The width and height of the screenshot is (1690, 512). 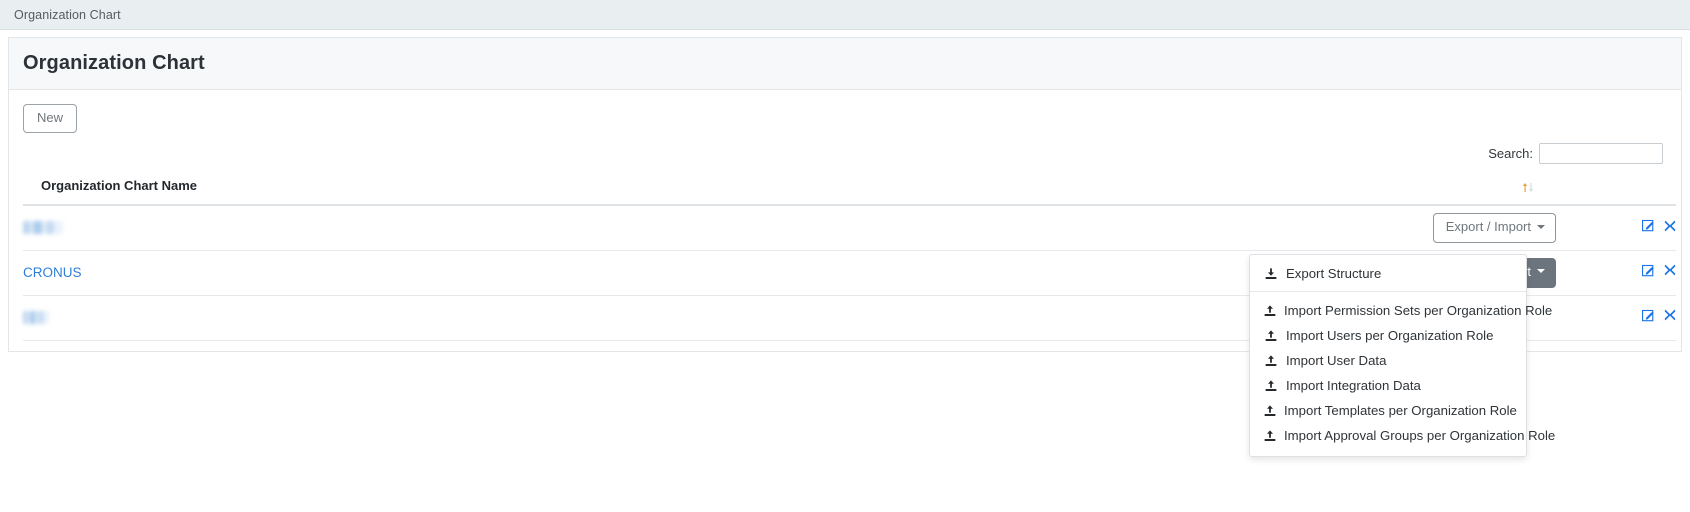 What do you see at coordinates (1601, 154) in the screenshot?
I see `search-input` at bounding box center [1601, 154].